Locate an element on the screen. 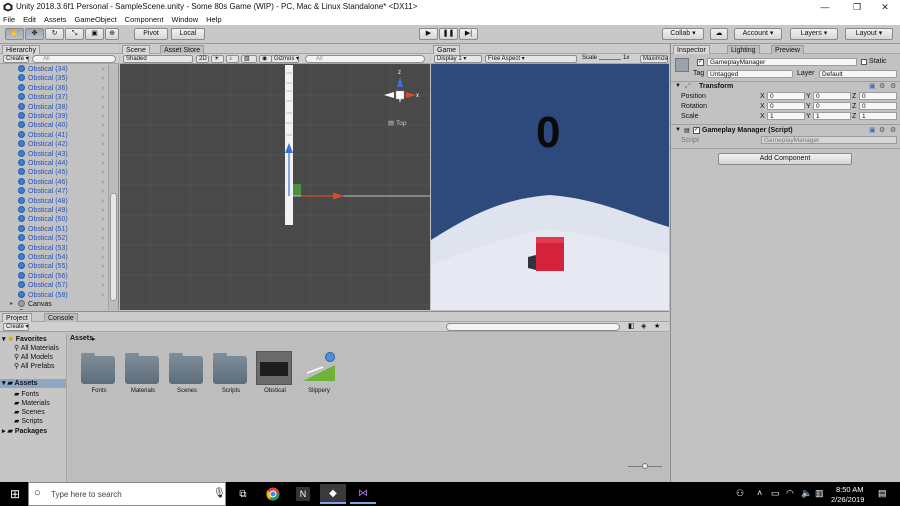  hierarchy-item-obstical: Obstical (46) › is located at coordinates (54, 182).